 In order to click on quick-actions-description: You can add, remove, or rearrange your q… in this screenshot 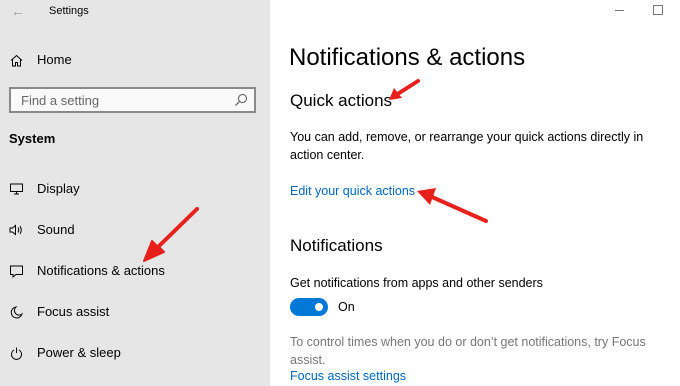, I will do `click(467, 146)`.